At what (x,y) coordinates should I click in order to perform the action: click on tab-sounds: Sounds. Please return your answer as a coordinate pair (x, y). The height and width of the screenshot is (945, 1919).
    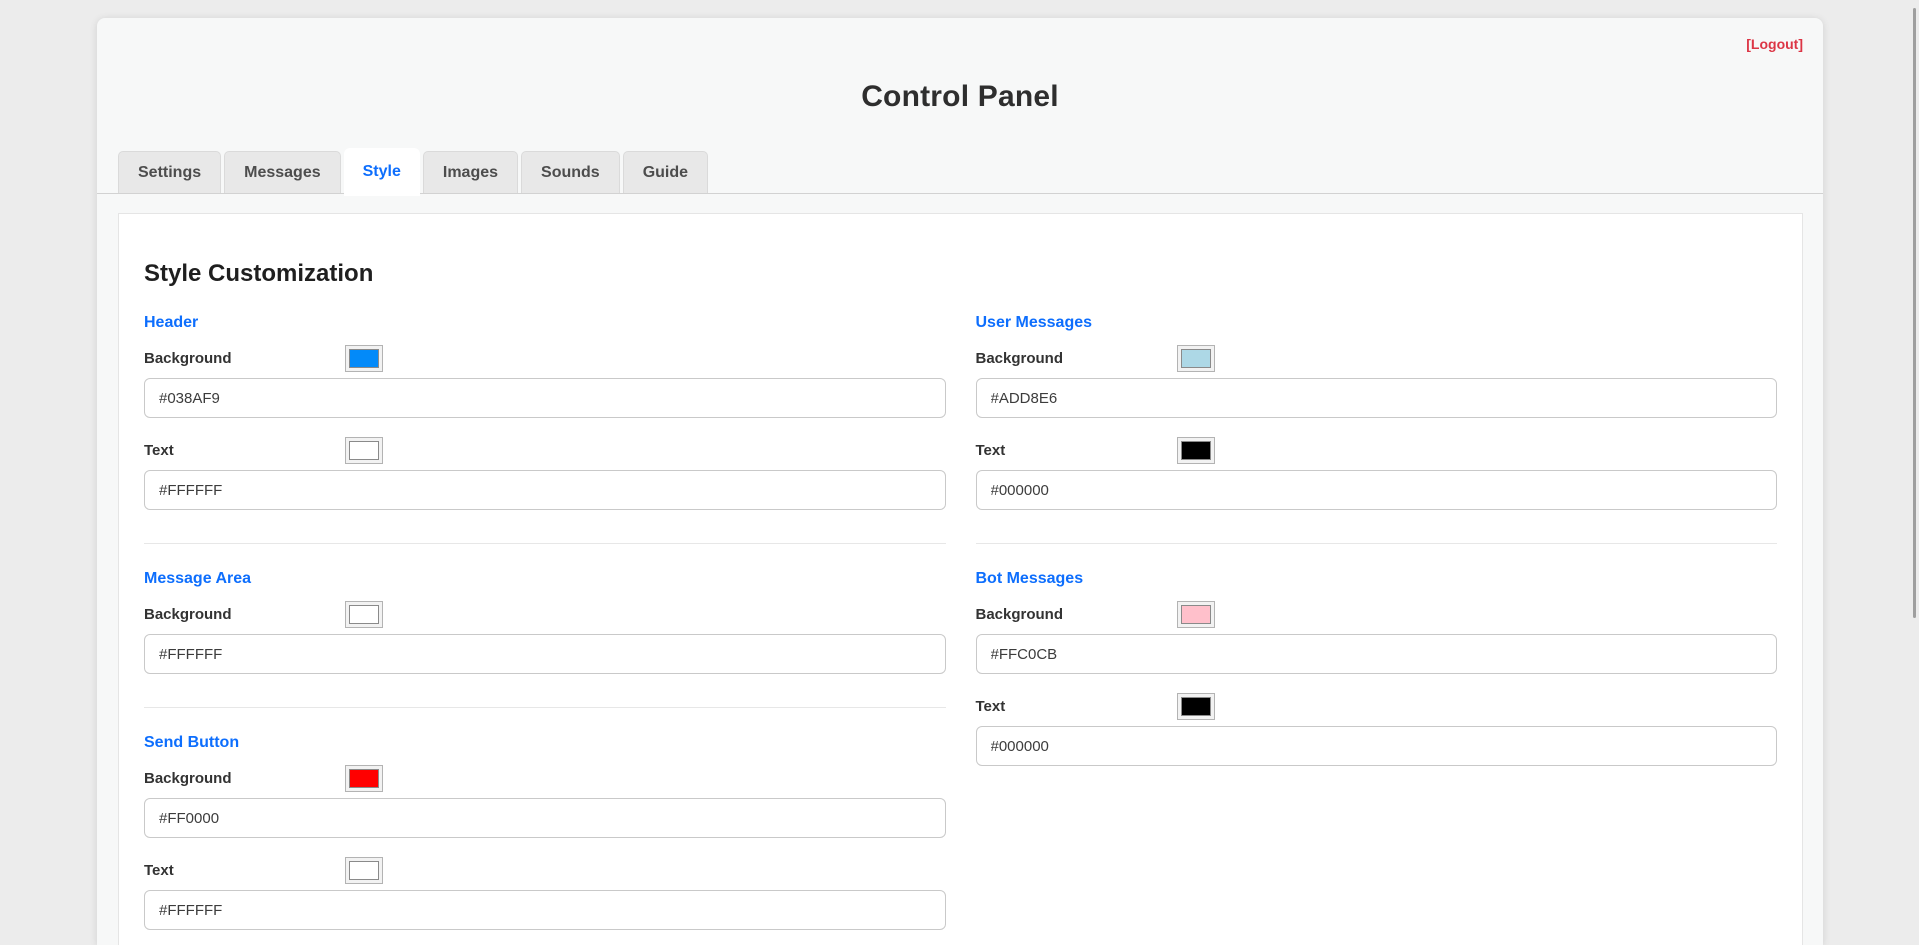
    Looking at the image, I should click on (570, 172).